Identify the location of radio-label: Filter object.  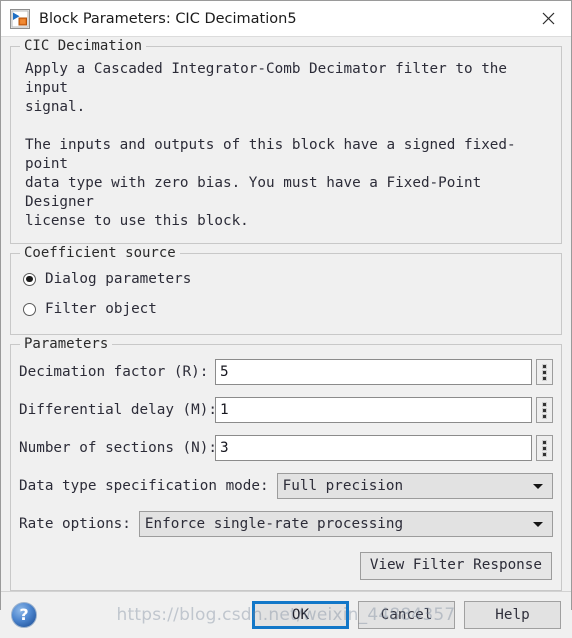
(101, 309).